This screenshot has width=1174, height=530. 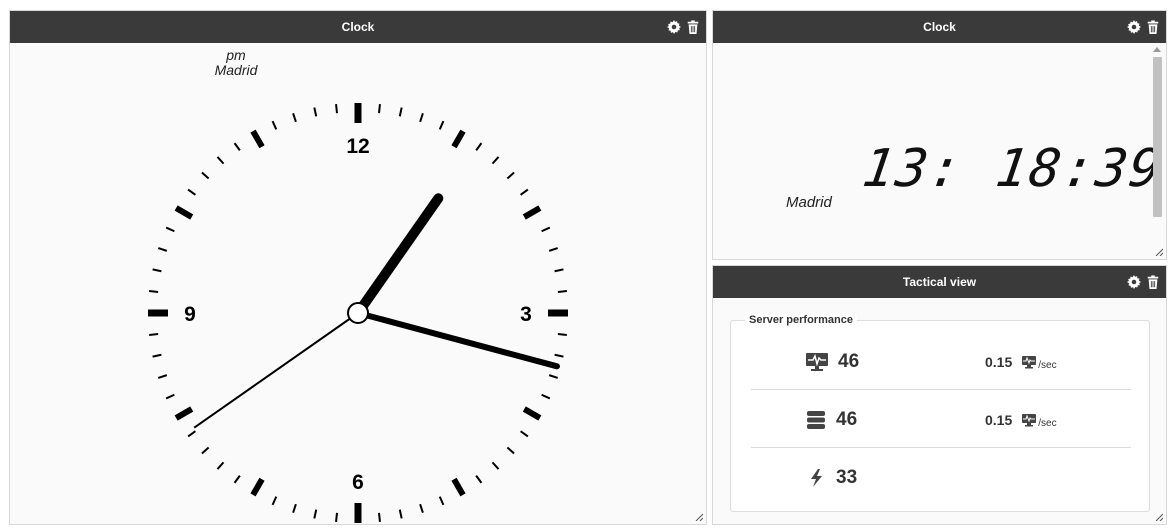 What do you see at coordinates (847, 477) in the screenshot?
I see `metric-value: 33` at bounding box center [847, 477].